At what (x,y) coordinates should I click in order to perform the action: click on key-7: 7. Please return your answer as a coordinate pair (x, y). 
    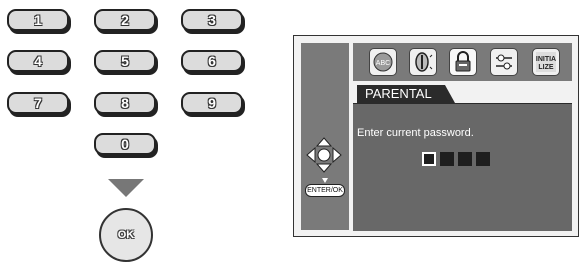
    Looking at the image, I should click on (38, 103).